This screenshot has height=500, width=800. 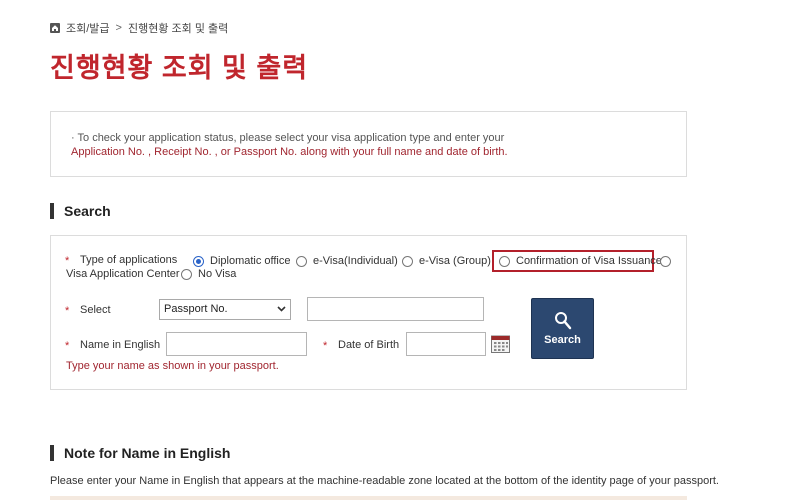 What do you see at coordinates (407, 261) in the screenshot?
I see `radio-evisa-group` at bounding box center [407, 261].